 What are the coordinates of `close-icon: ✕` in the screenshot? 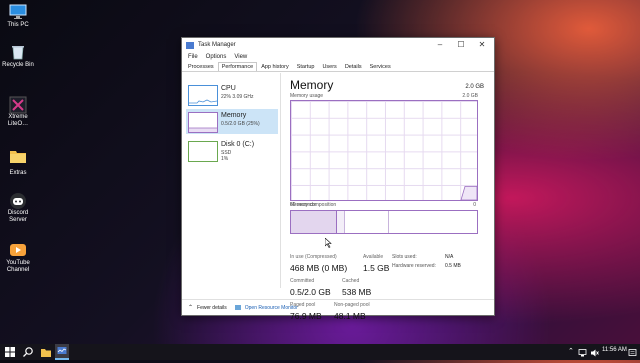 It's located at (482, 44).